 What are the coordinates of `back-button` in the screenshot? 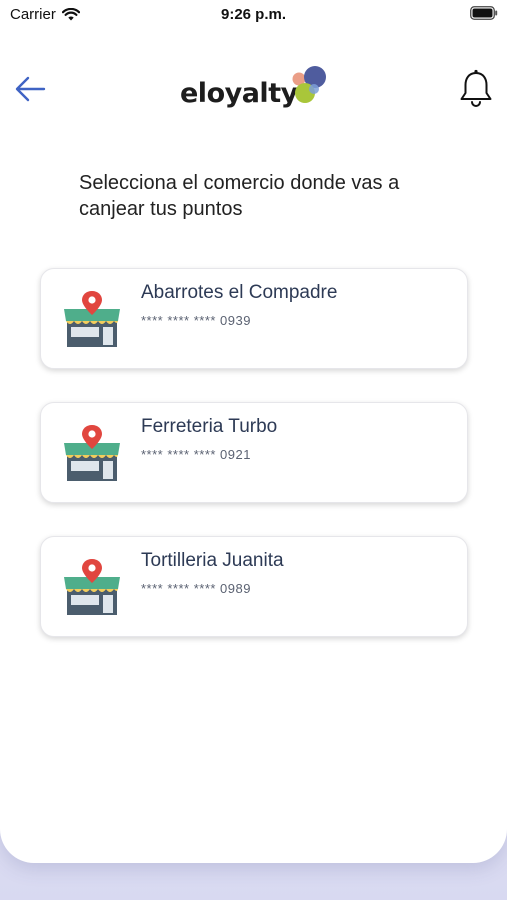 It's located at (31, 89).